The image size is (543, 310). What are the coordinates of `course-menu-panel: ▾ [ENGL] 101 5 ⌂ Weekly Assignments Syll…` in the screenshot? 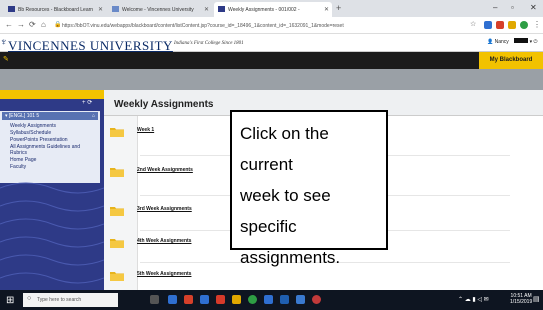 It's located at (50, 147).